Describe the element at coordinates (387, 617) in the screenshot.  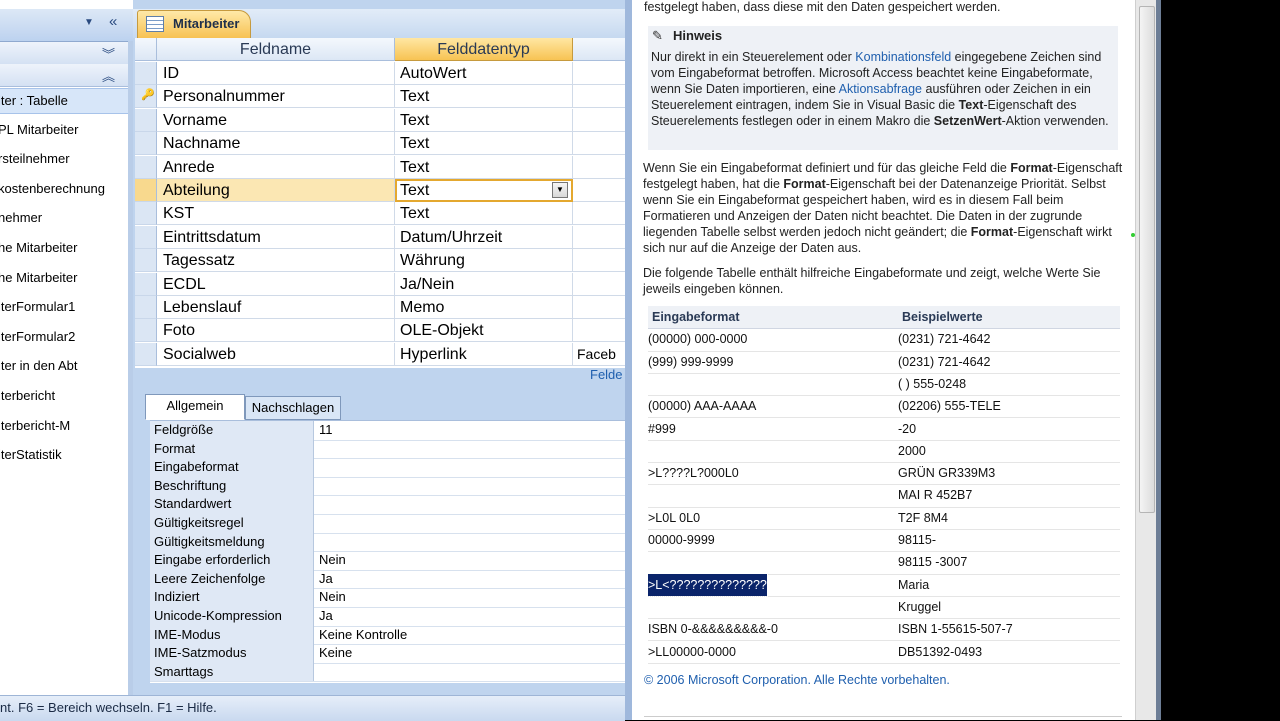
I see `property-row: Unicode-Kompression Ja` at that location.